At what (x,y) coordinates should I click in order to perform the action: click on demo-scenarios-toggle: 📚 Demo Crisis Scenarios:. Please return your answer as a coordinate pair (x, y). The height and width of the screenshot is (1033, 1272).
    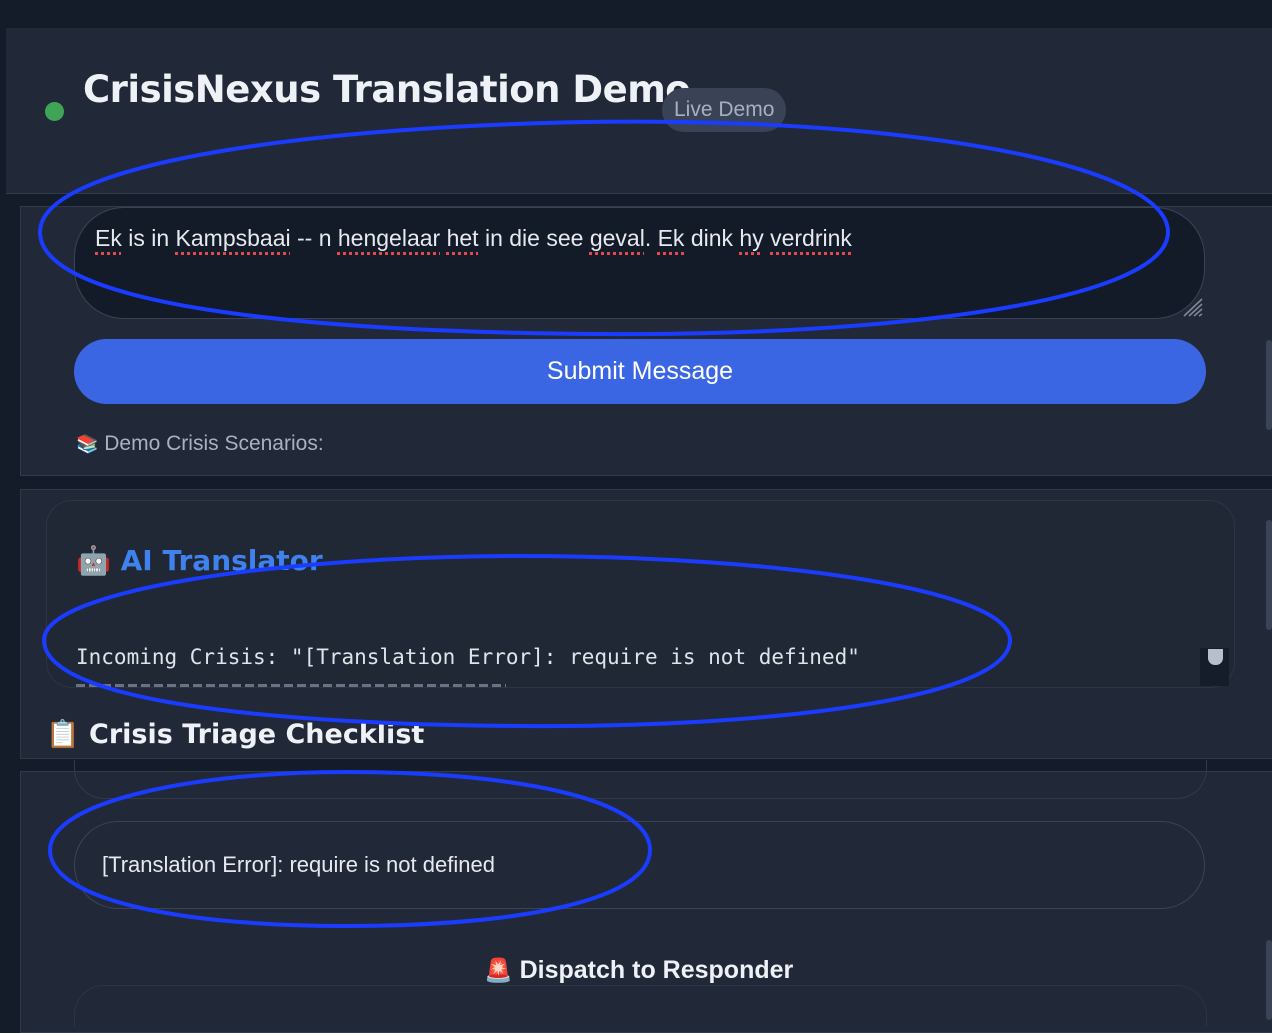
    Looking at the image, I should click on (200, 444).